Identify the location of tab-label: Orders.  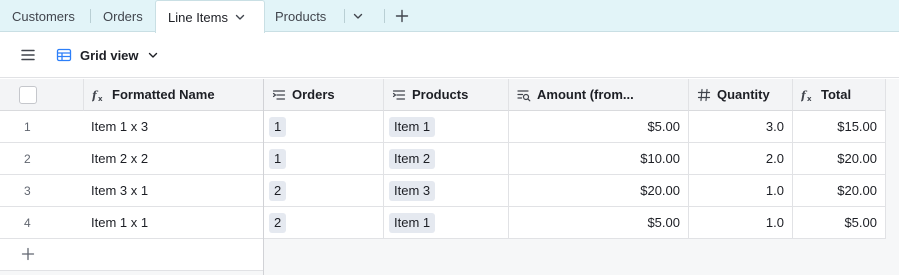
(123, 16).